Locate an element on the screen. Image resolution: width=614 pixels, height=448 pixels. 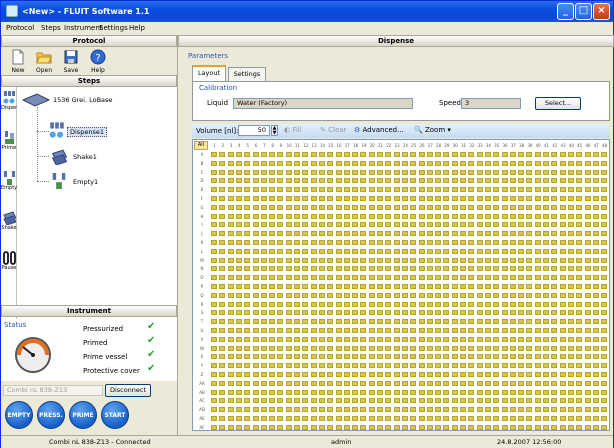
row-header: AA is located at coordinates (202, 383).